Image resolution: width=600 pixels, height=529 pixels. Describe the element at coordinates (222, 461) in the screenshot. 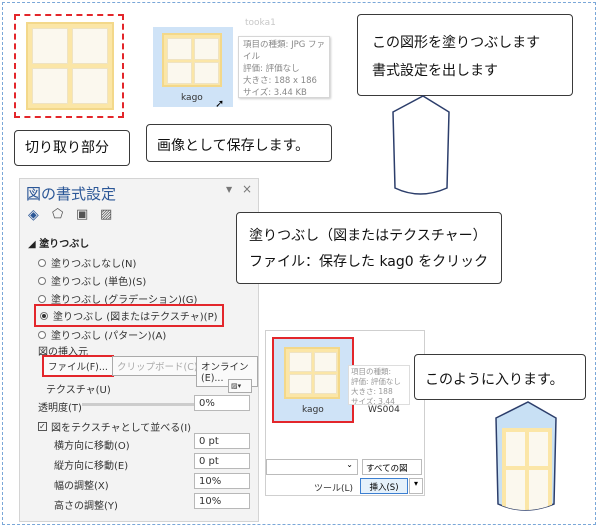

I see `offset-y-input: 0 pt` at that location.